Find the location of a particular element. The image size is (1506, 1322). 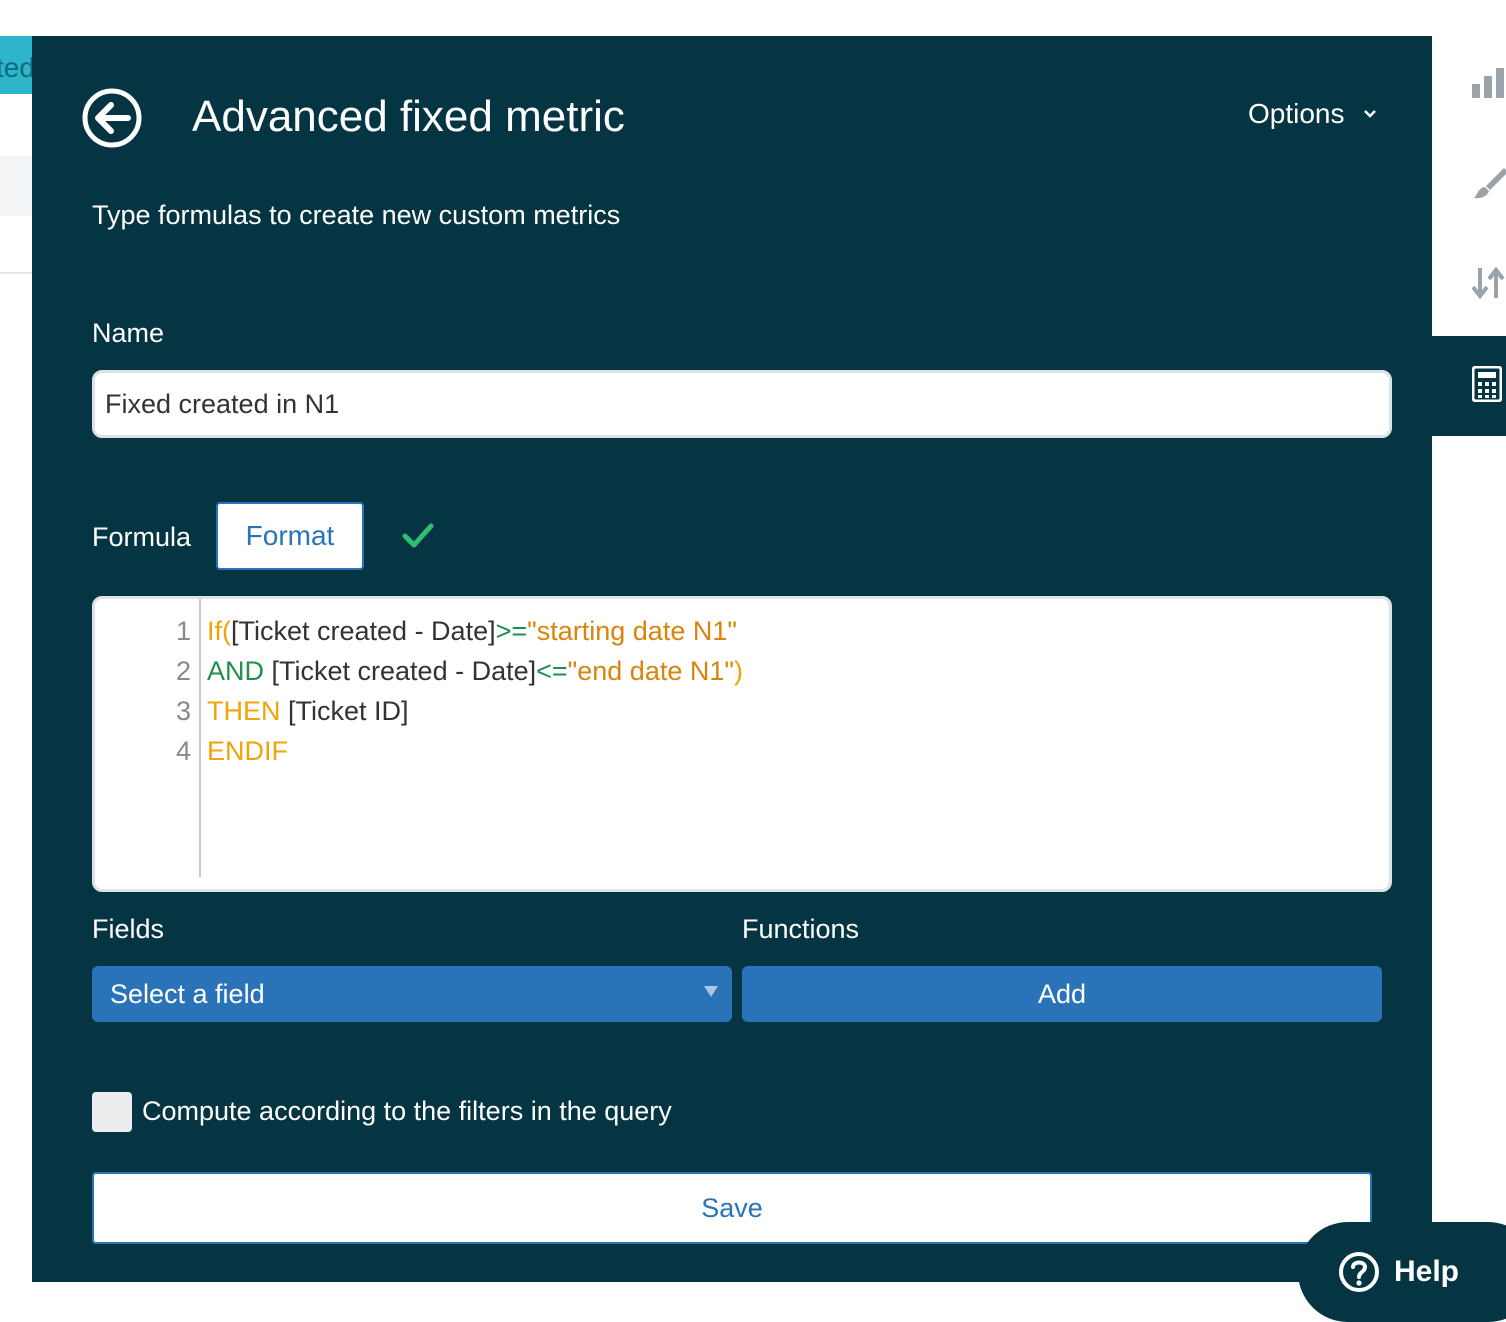

code-token: [Ticket ID] is located at coordinates (344, 711).